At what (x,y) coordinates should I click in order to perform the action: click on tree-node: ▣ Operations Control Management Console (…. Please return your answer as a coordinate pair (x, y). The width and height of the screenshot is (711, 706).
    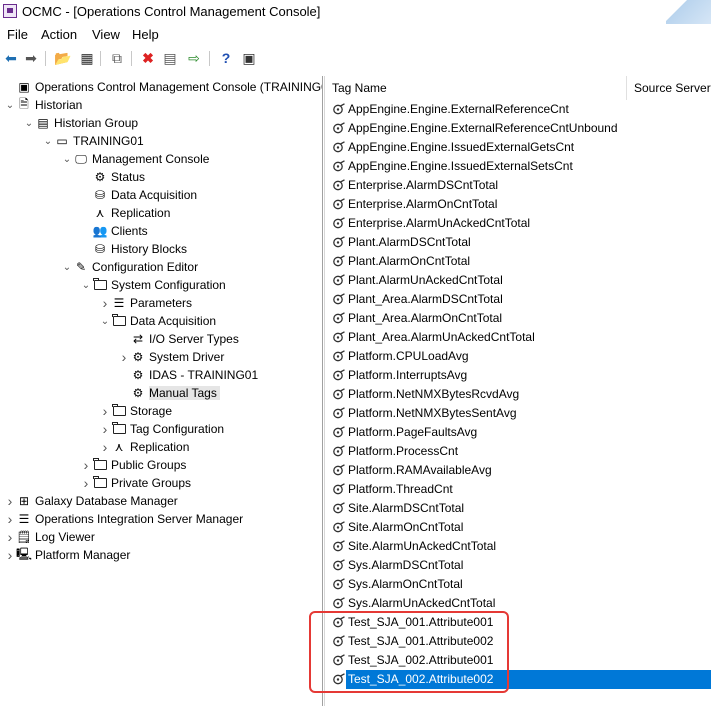
    Looking at the image, I should click on (163, 87).